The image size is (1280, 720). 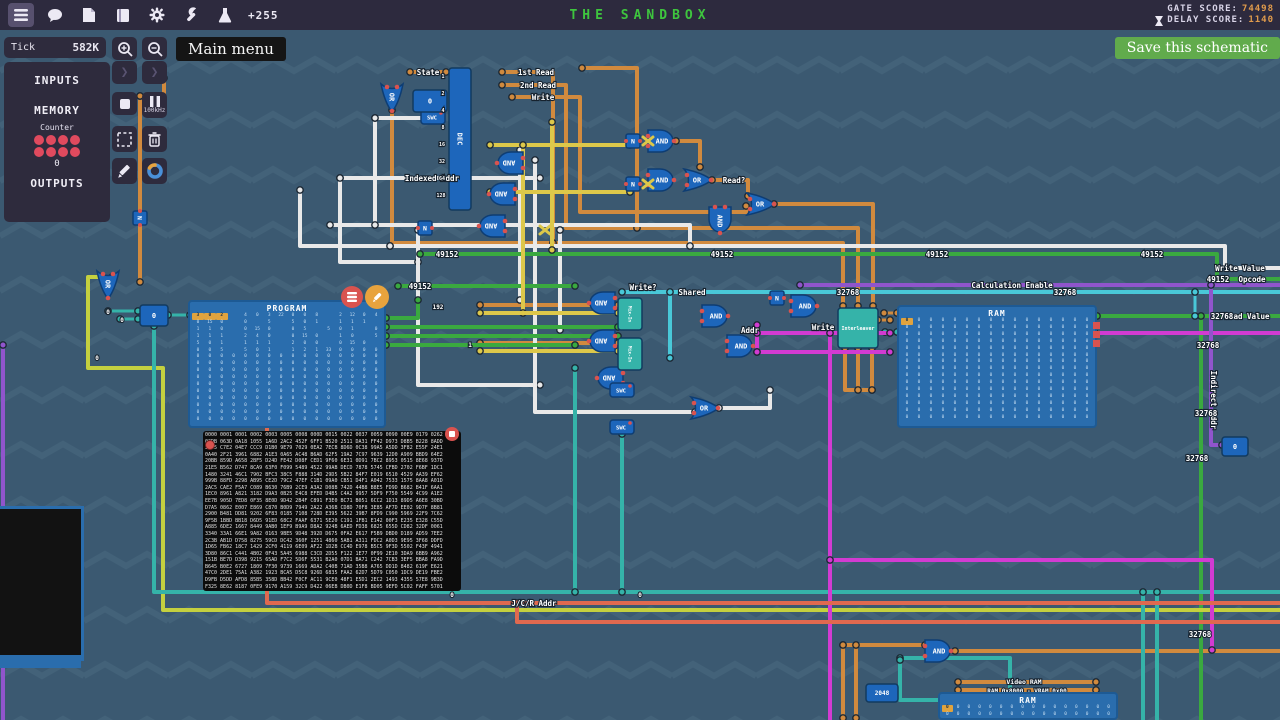 I want to click on zoom-in-button, so click(x=124, y=48).